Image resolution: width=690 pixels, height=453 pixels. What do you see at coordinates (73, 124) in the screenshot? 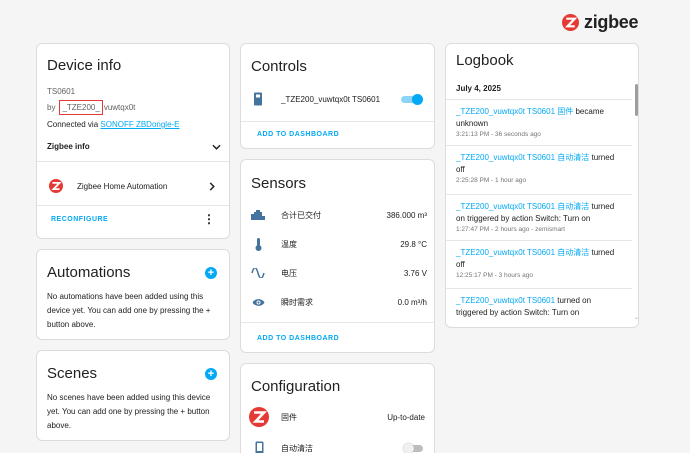
I see `connected-via-label: Connected via` at bounding box center [73, 124].